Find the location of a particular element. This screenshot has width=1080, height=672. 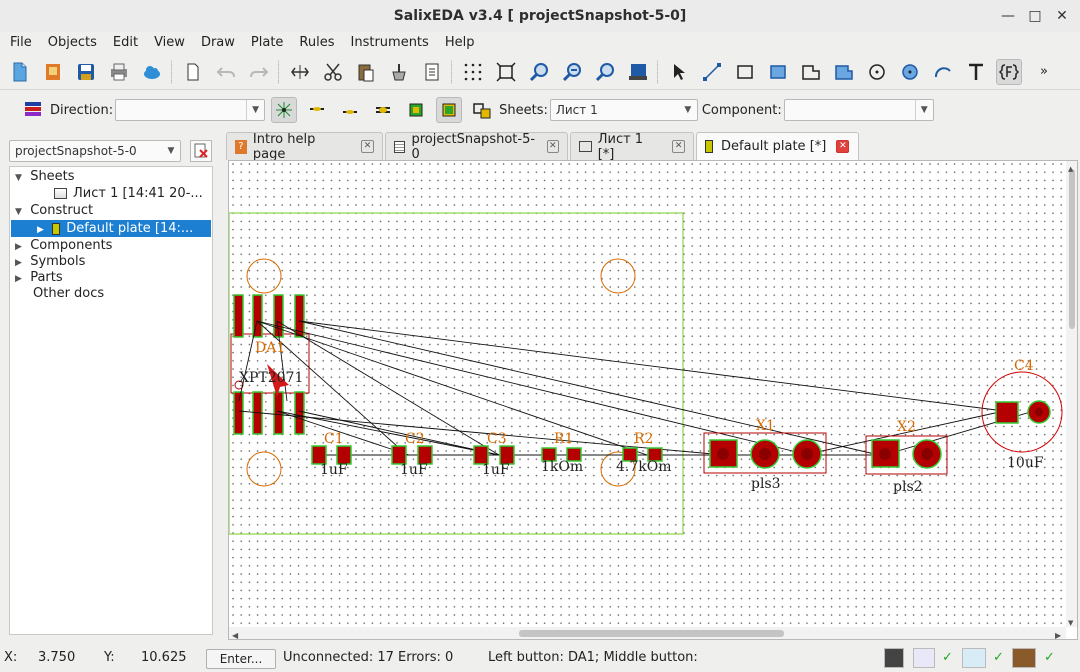

cloud-icon is located at coordinates (152, 72).